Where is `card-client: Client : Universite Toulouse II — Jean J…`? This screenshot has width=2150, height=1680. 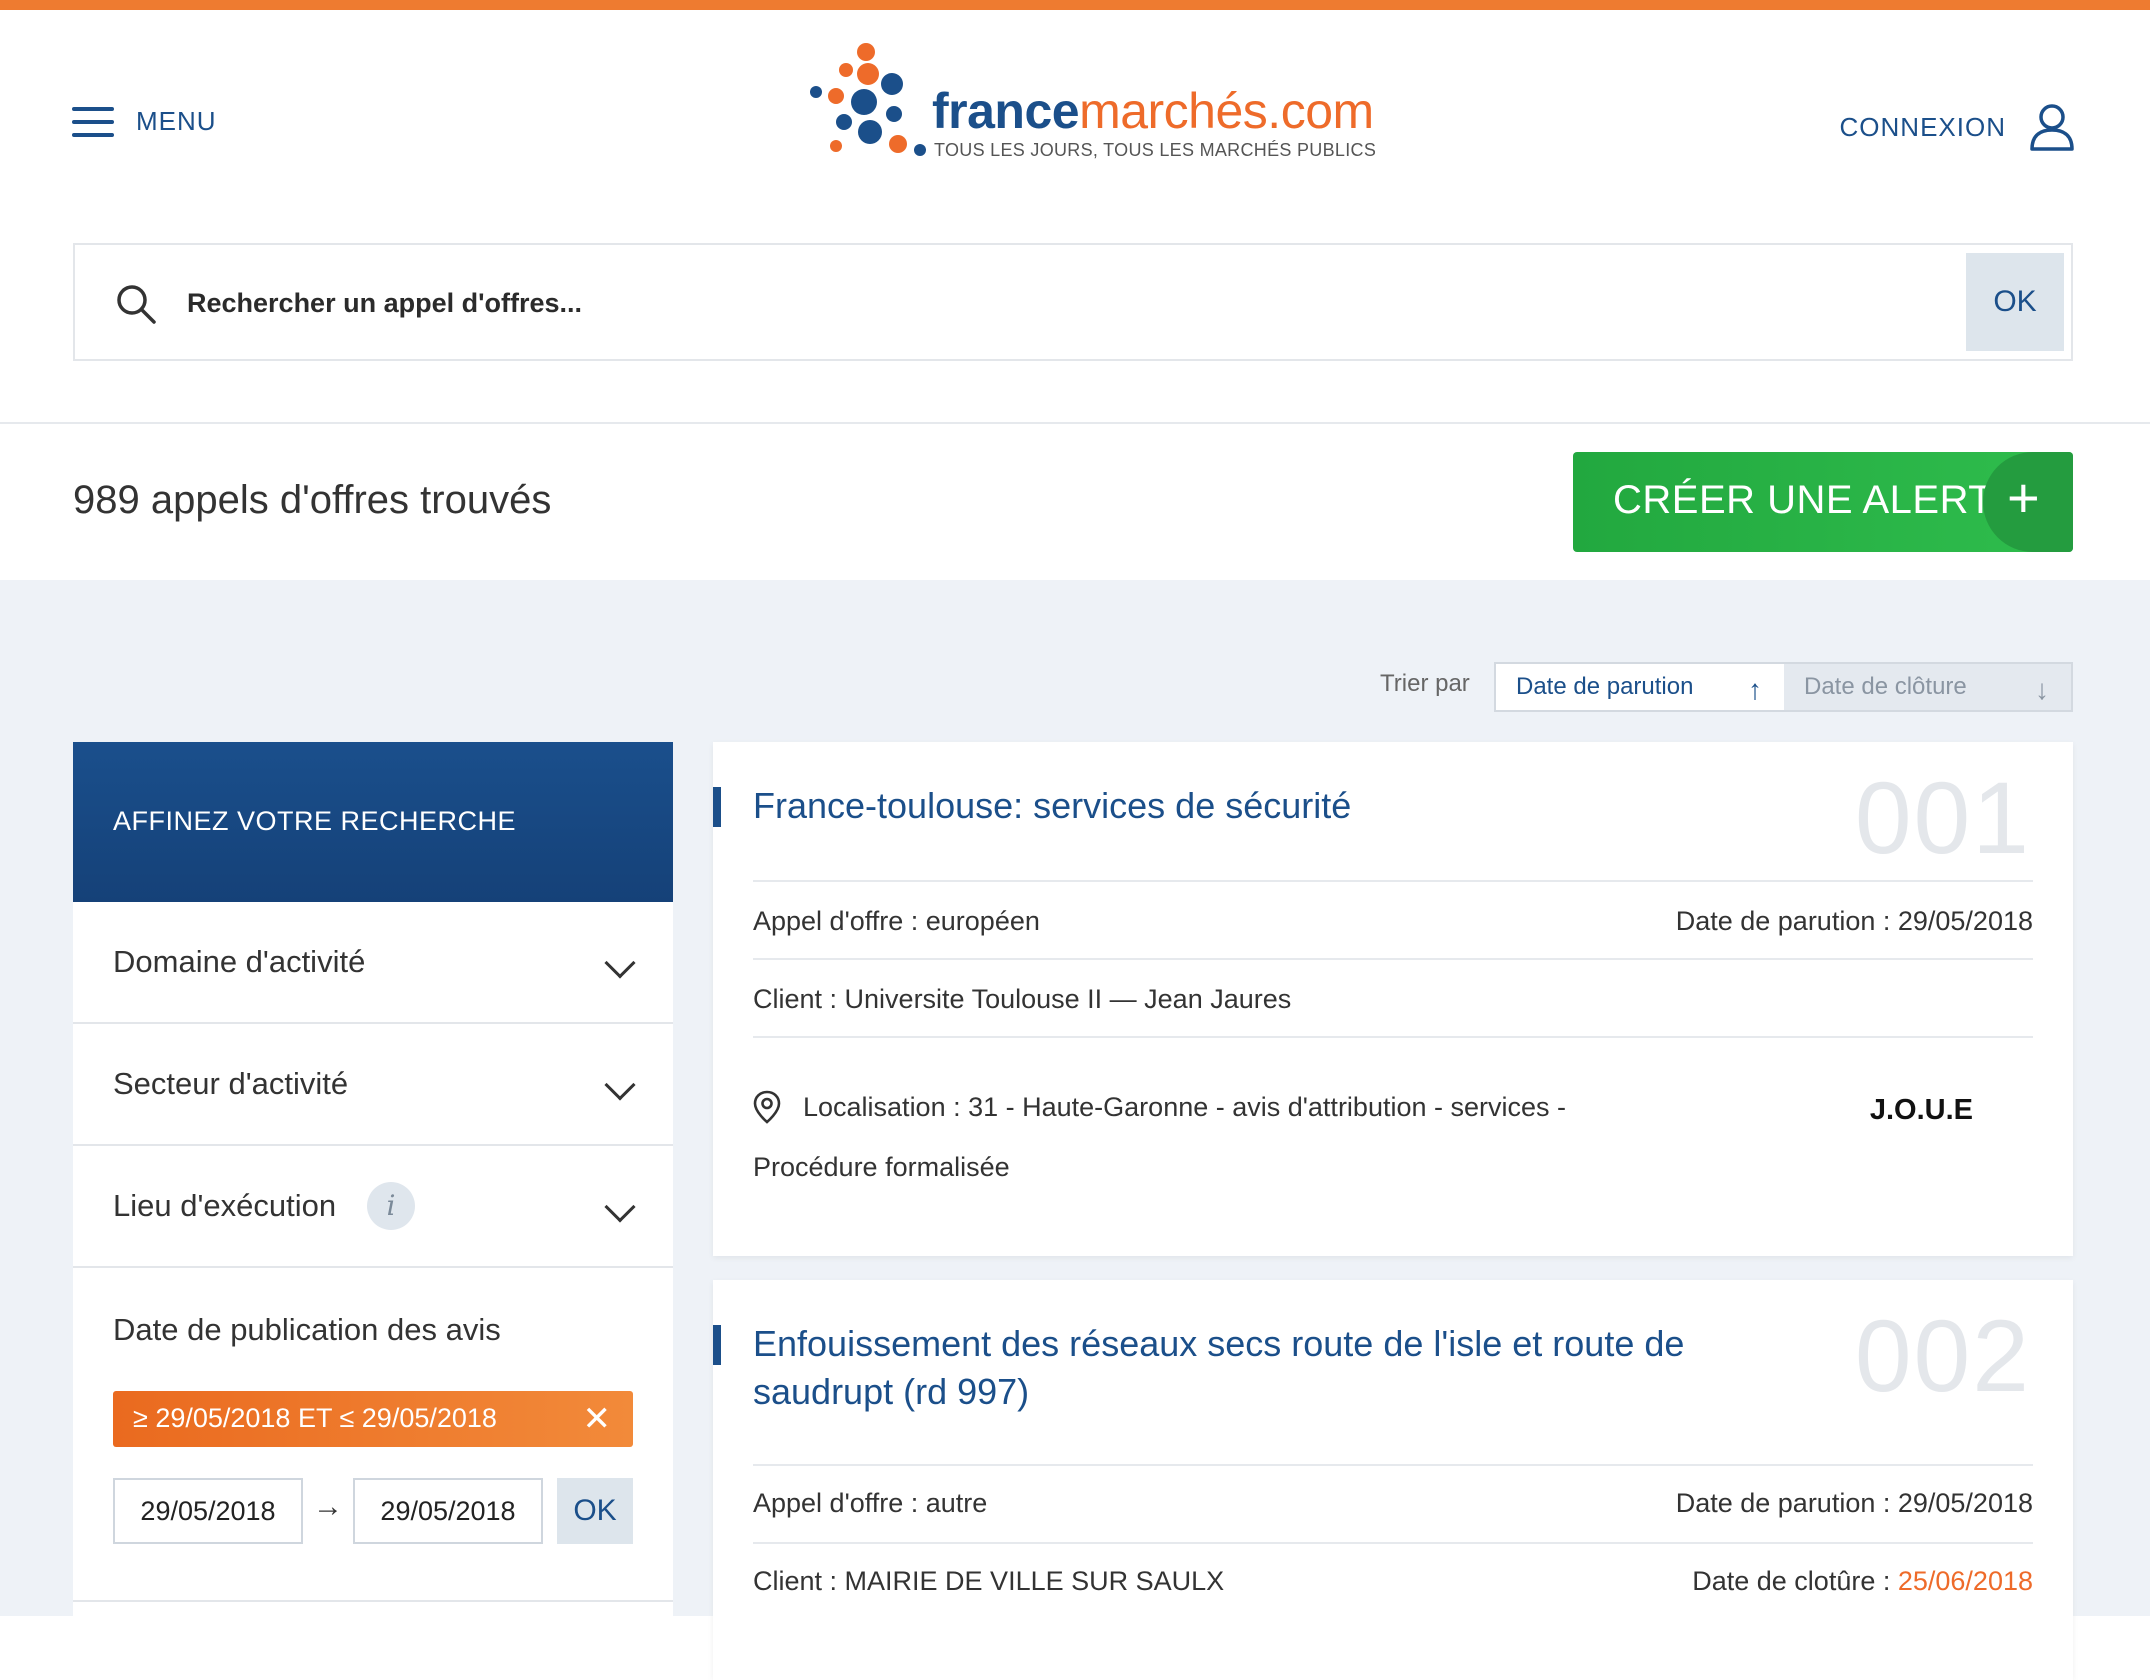
card-client: Client : Universite Toulouse II — Jean J… is located at coordinates (1022, 999).